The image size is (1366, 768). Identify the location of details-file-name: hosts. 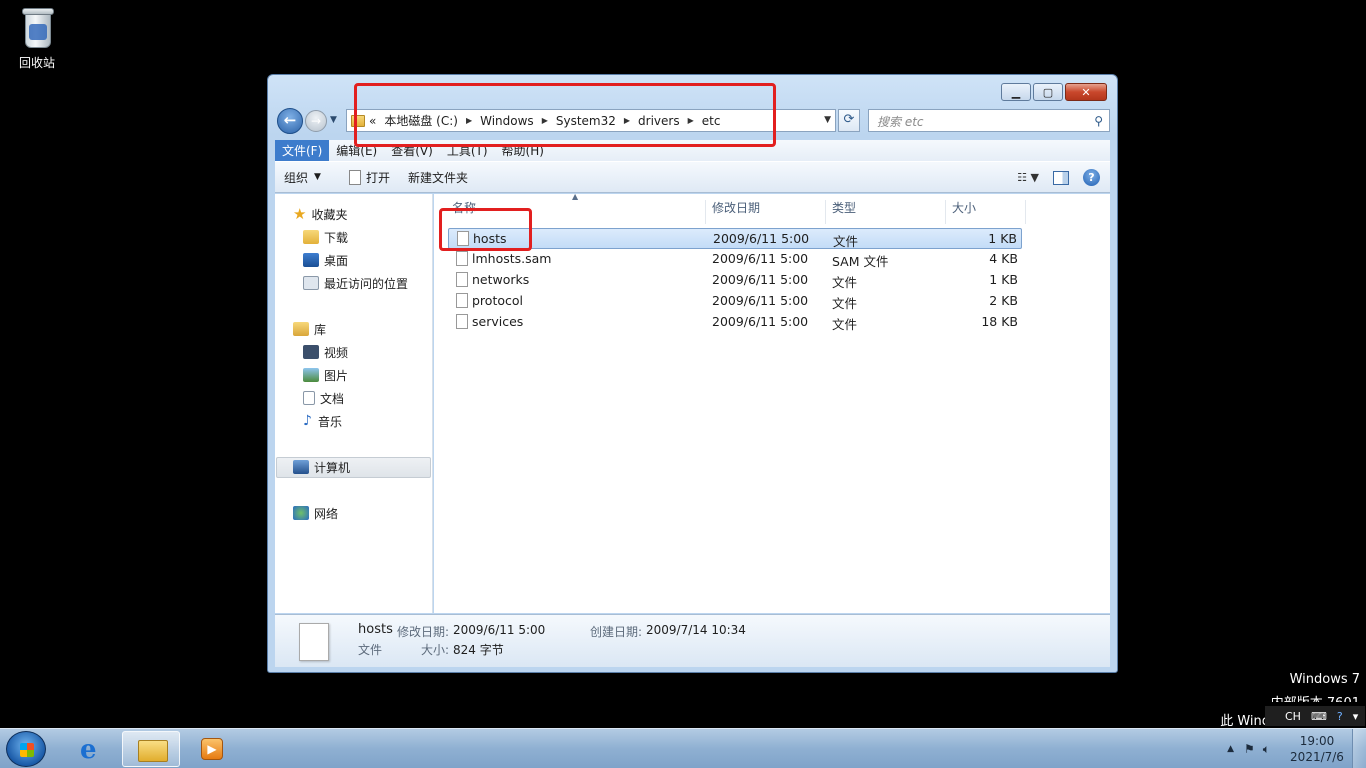
(375, 629).